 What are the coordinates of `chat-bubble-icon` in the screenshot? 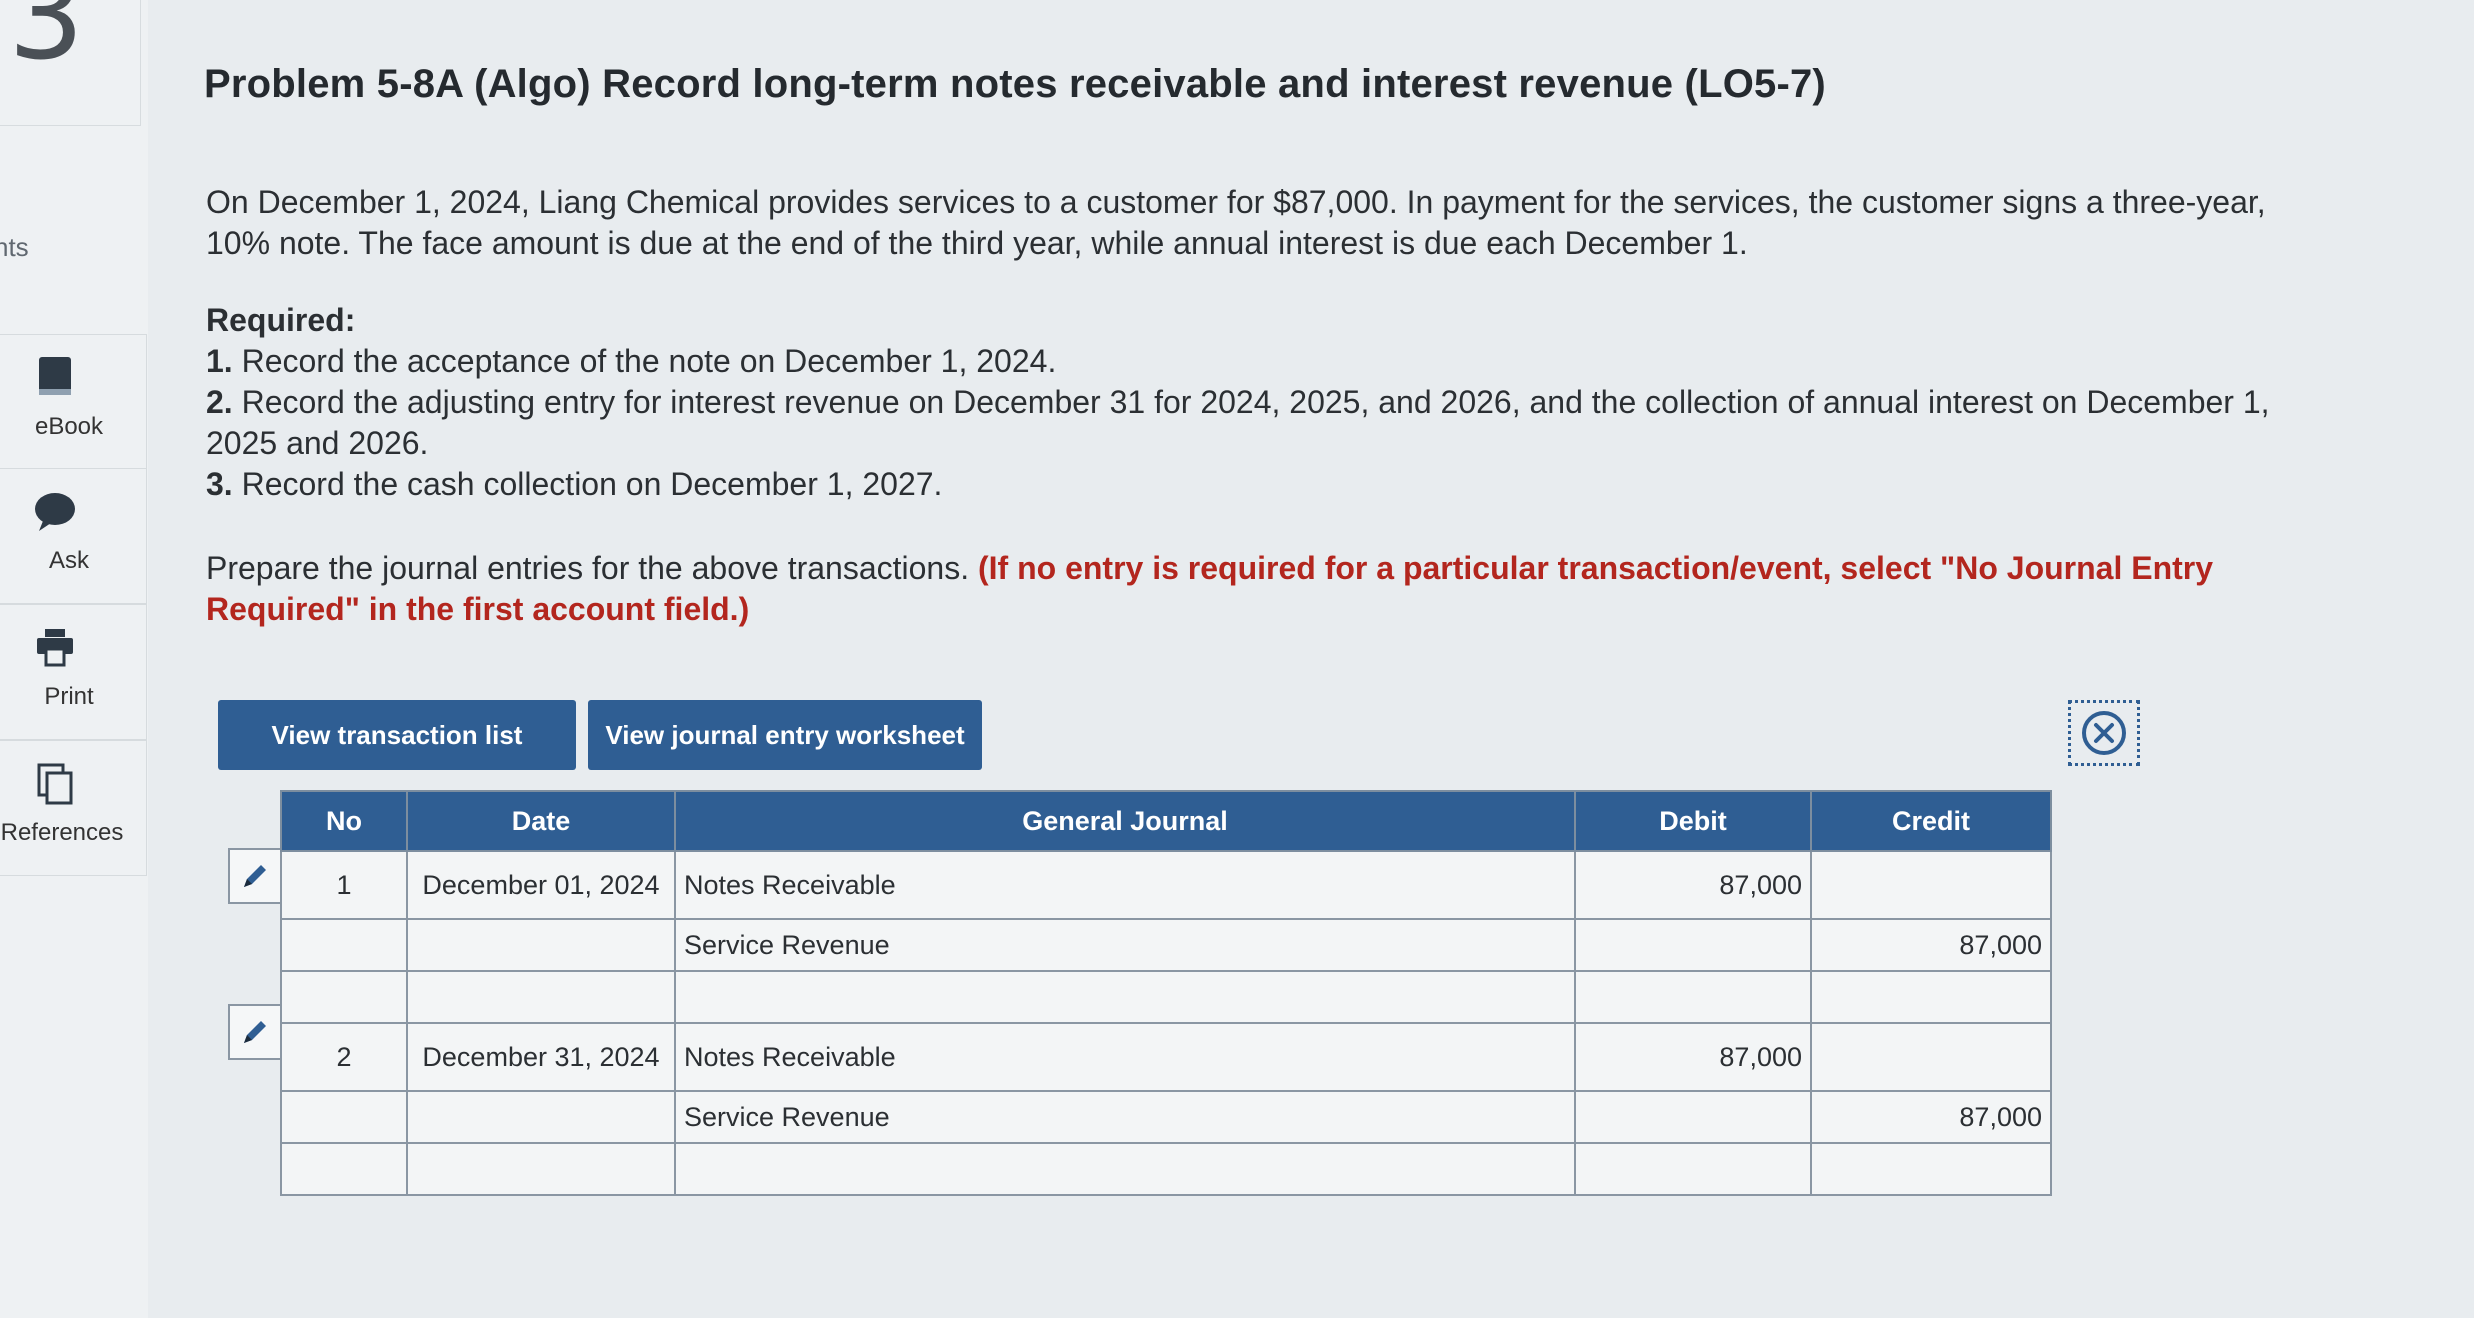 It's located at (55, 511).